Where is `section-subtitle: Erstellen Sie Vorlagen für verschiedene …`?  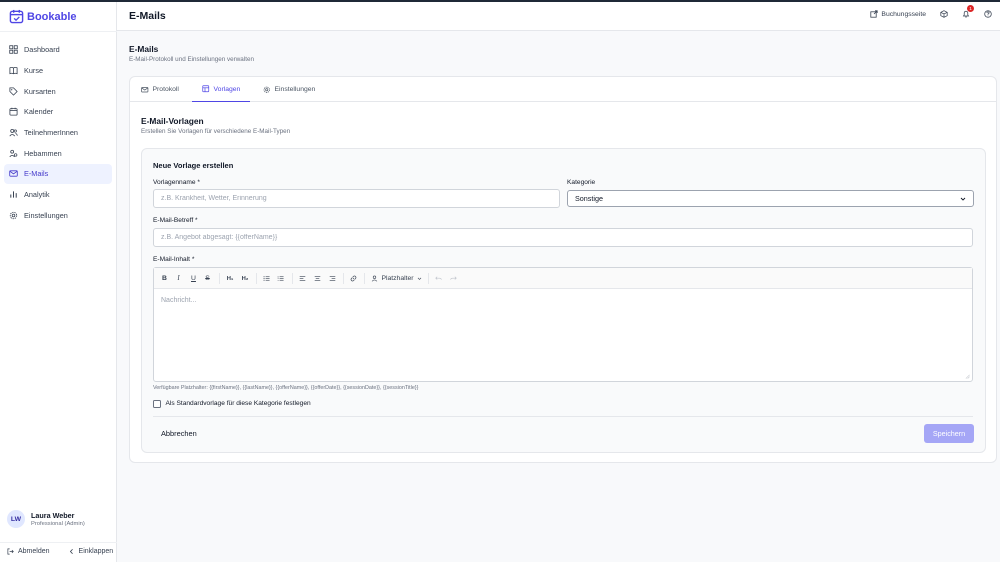
section-subtitle: Erstellen Sie Vorlagen für verschiedene … is located at coordinates (216, 131).